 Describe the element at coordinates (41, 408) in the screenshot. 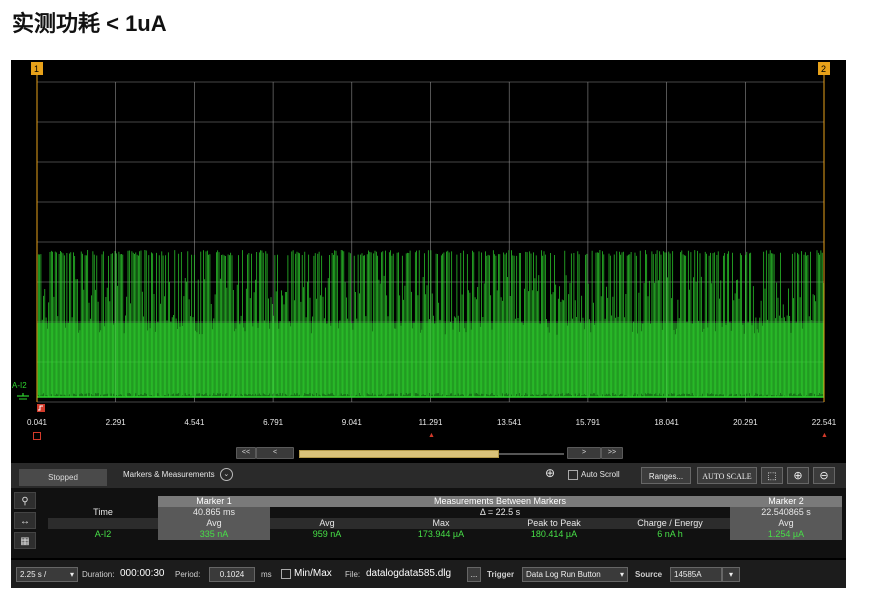

I see `trigger-icon` at that location.